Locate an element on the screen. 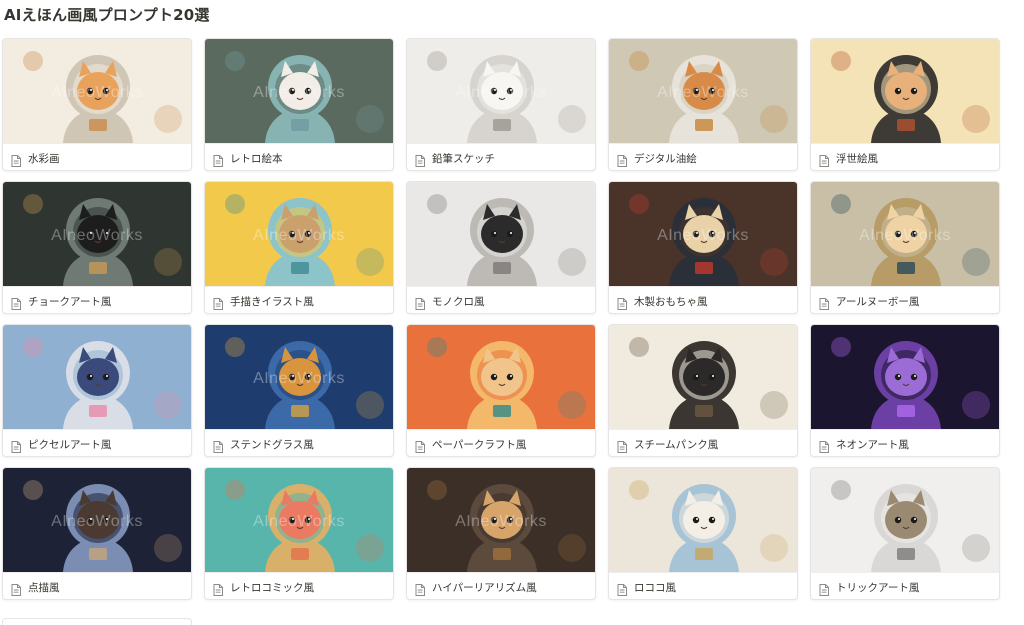  card-label-row: ハイパーリアリズム風 is located at coordinates (501, 585).